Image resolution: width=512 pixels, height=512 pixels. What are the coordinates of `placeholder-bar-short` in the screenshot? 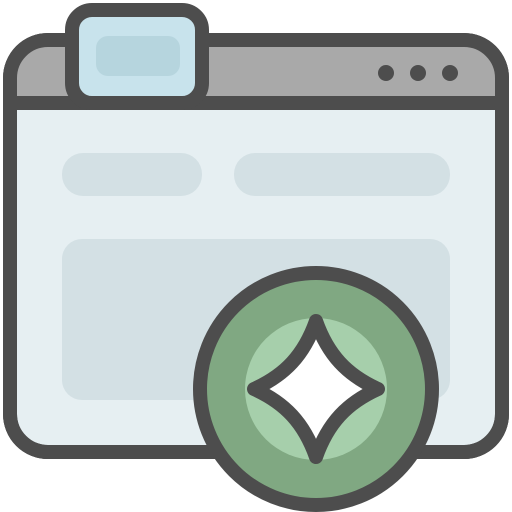 It's located at (132, 174).